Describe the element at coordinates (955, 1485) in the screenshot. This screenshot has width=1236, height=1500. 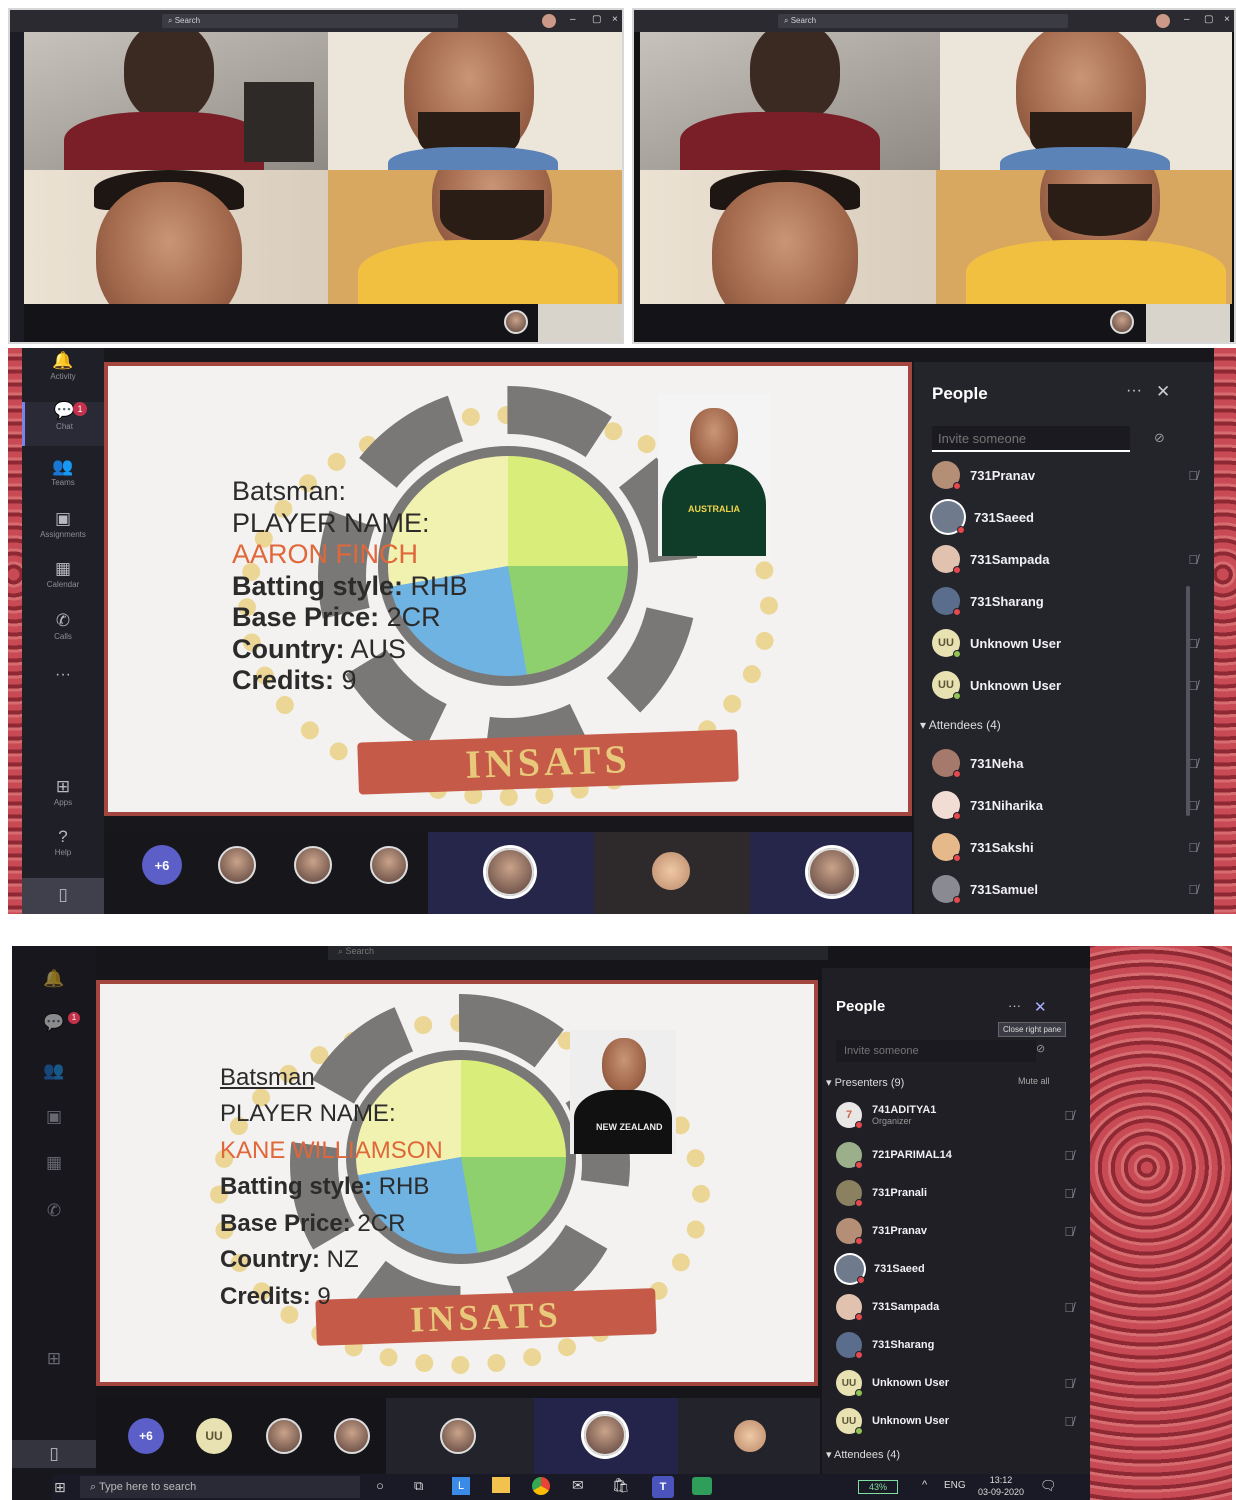
I see `language-indicator: ENG` at that location.